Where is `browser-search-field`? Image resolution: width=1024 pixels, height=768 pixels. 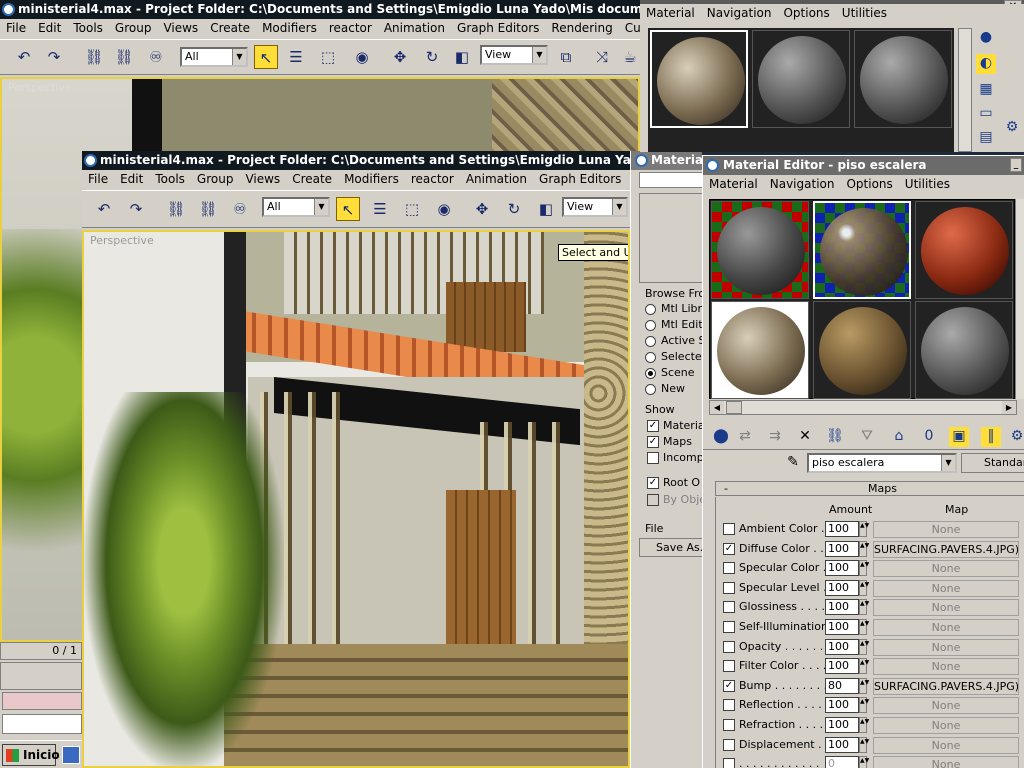
browser-search-field is located at coordinates (670, 180).